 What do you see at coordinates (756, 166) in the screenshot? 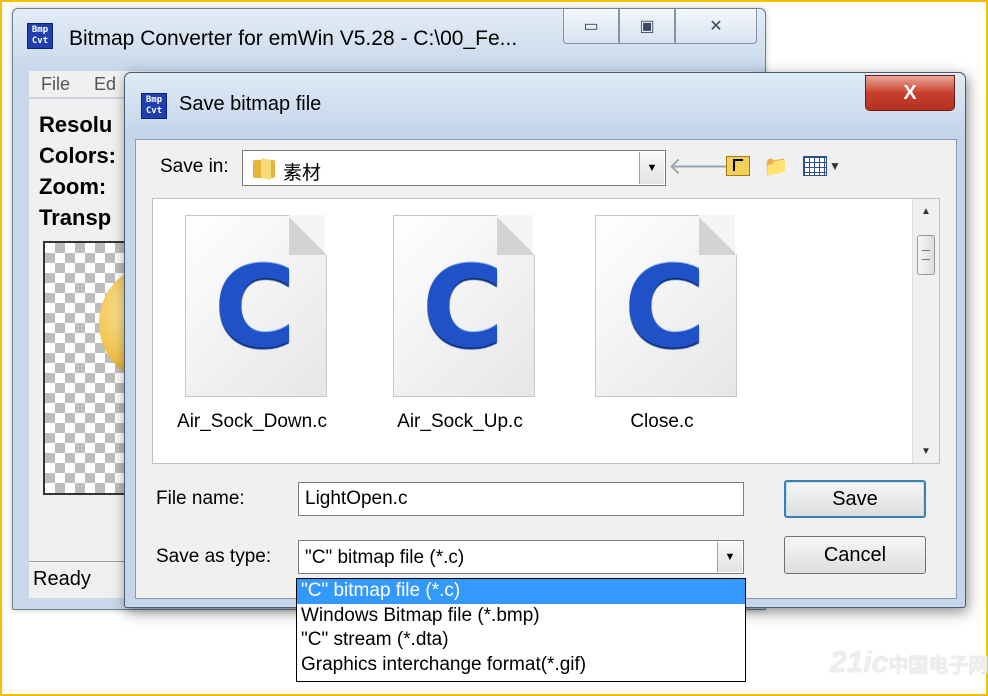
I see `dialog-toolbar: 🡐 📁 ▼` at bounding box center [756, 166].